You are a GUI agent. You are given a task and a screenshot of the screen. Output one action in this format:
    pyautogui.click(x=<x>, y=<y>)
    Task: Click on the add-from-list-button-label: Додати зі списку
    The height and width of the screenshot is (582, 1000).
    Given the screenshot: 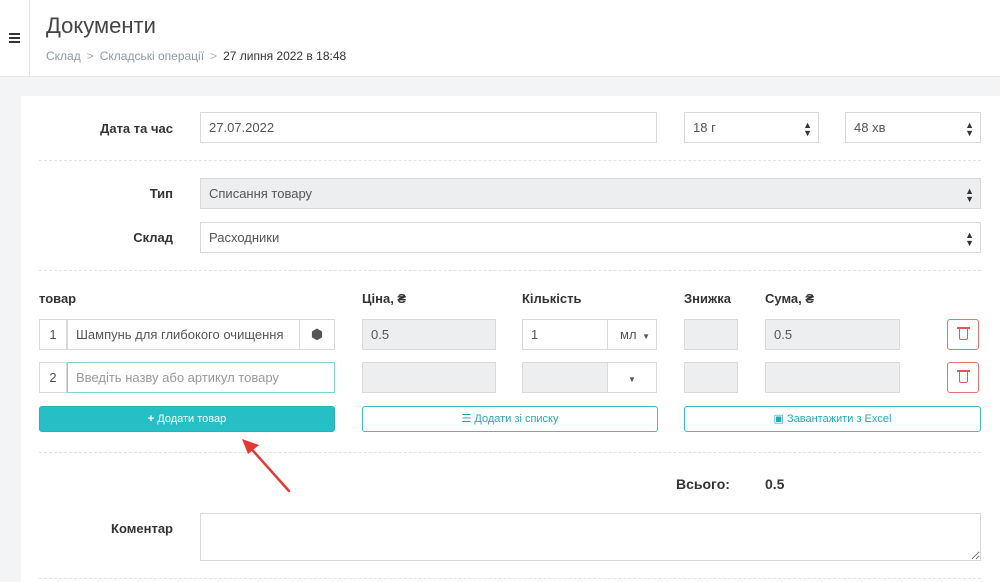 What is the action you would take?
    pyautogui.click(x=516, y=419)
    